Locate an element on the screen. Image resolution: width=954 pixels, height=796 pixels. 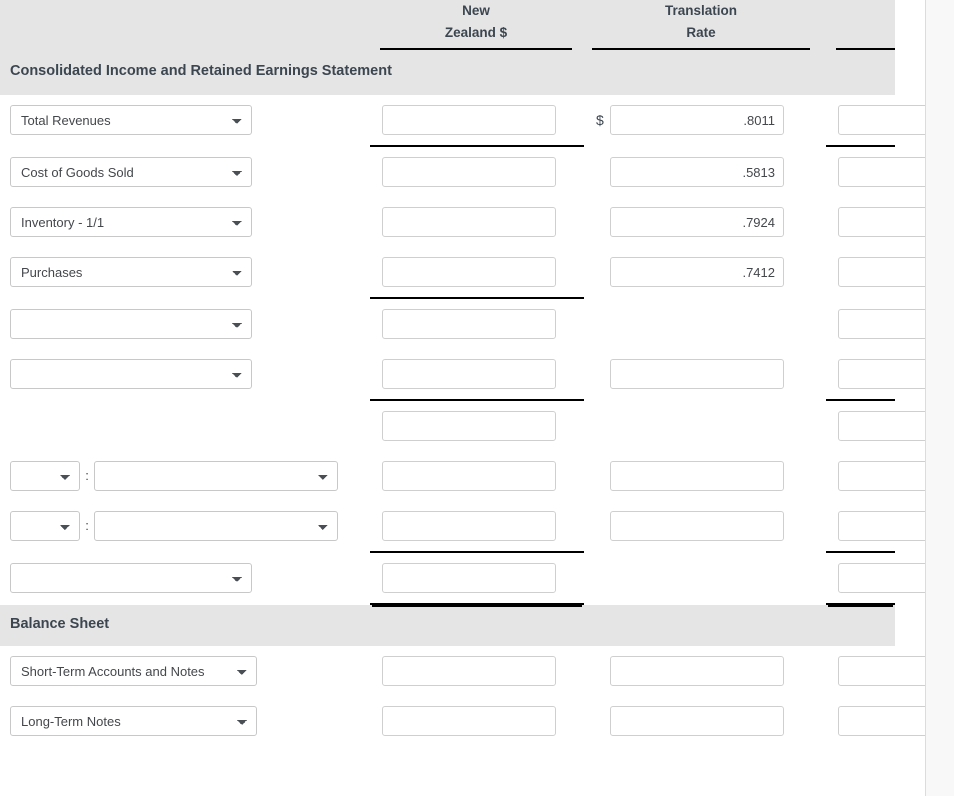
row-select-pair-row-2-detail is located at coordinates (216, 526).